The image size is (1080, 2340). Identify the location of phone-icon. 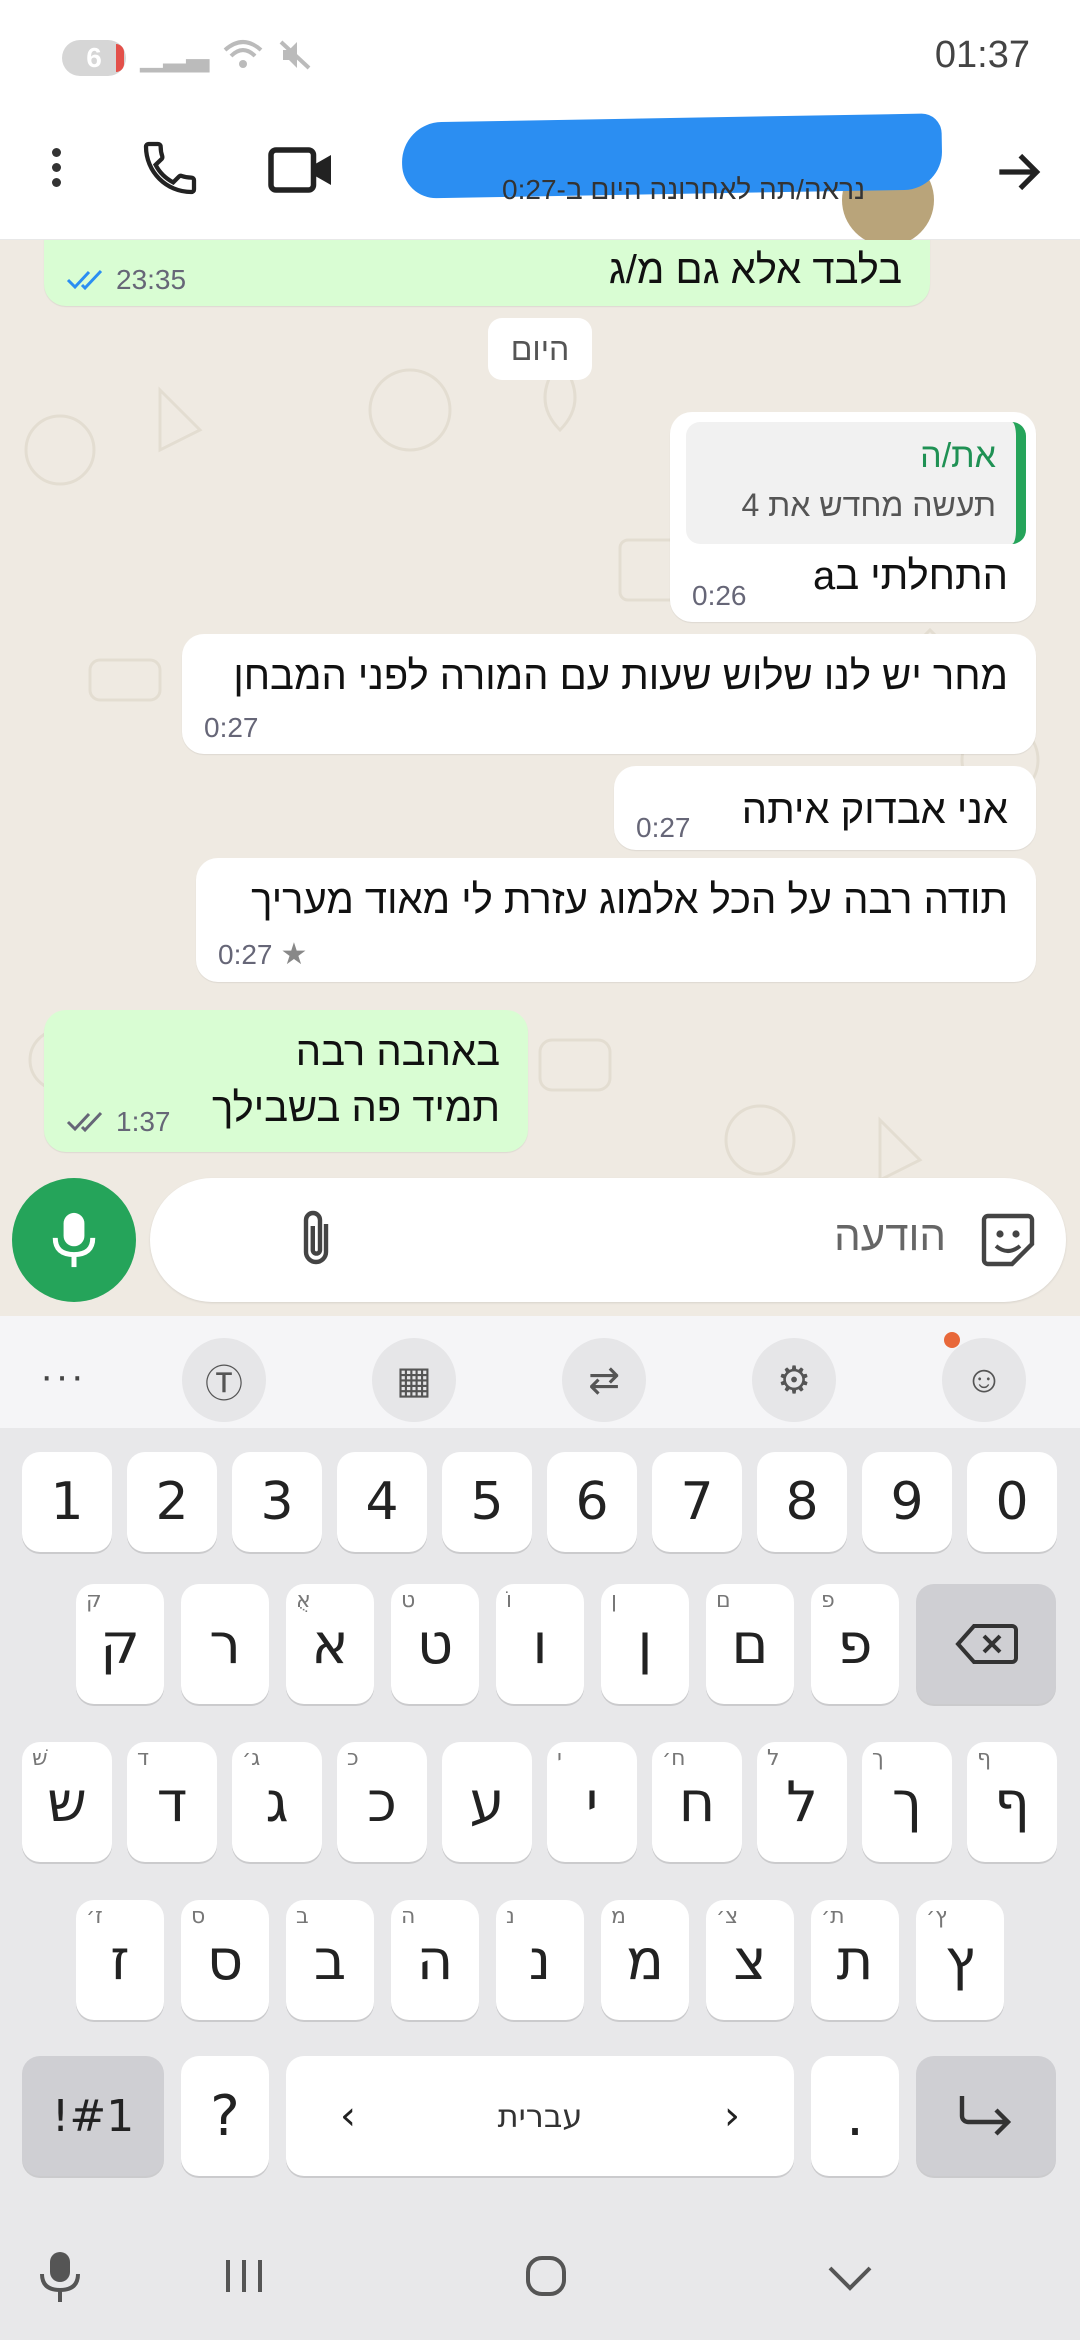
(170, 168).